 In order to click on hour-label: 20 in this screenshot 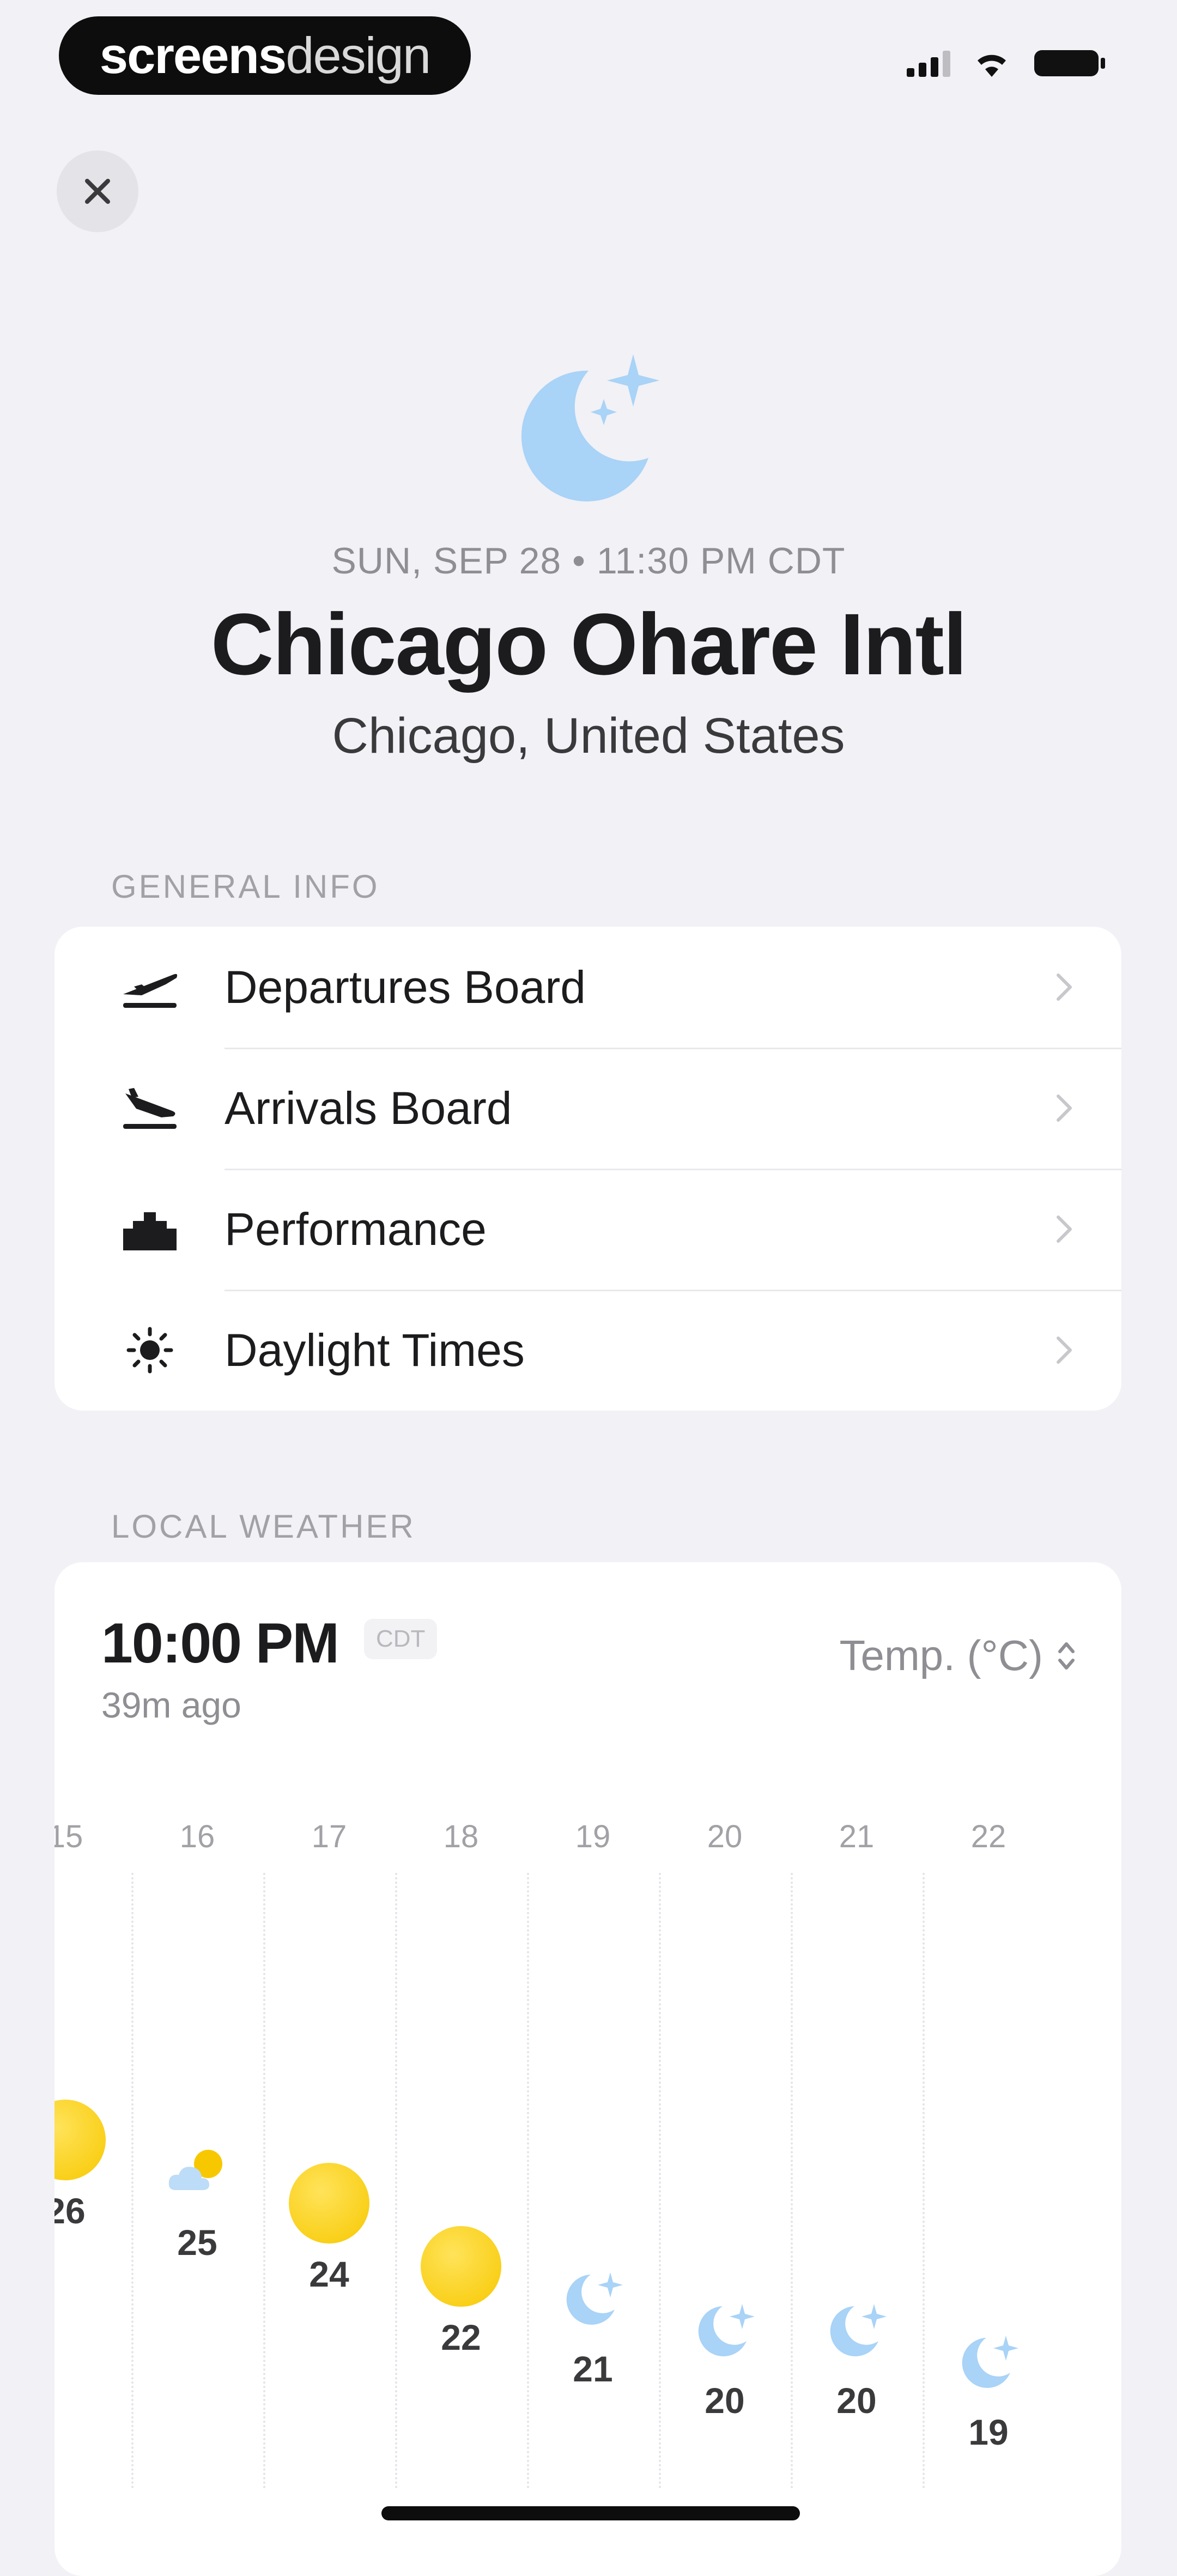, I will do `click(725, 1836)`.